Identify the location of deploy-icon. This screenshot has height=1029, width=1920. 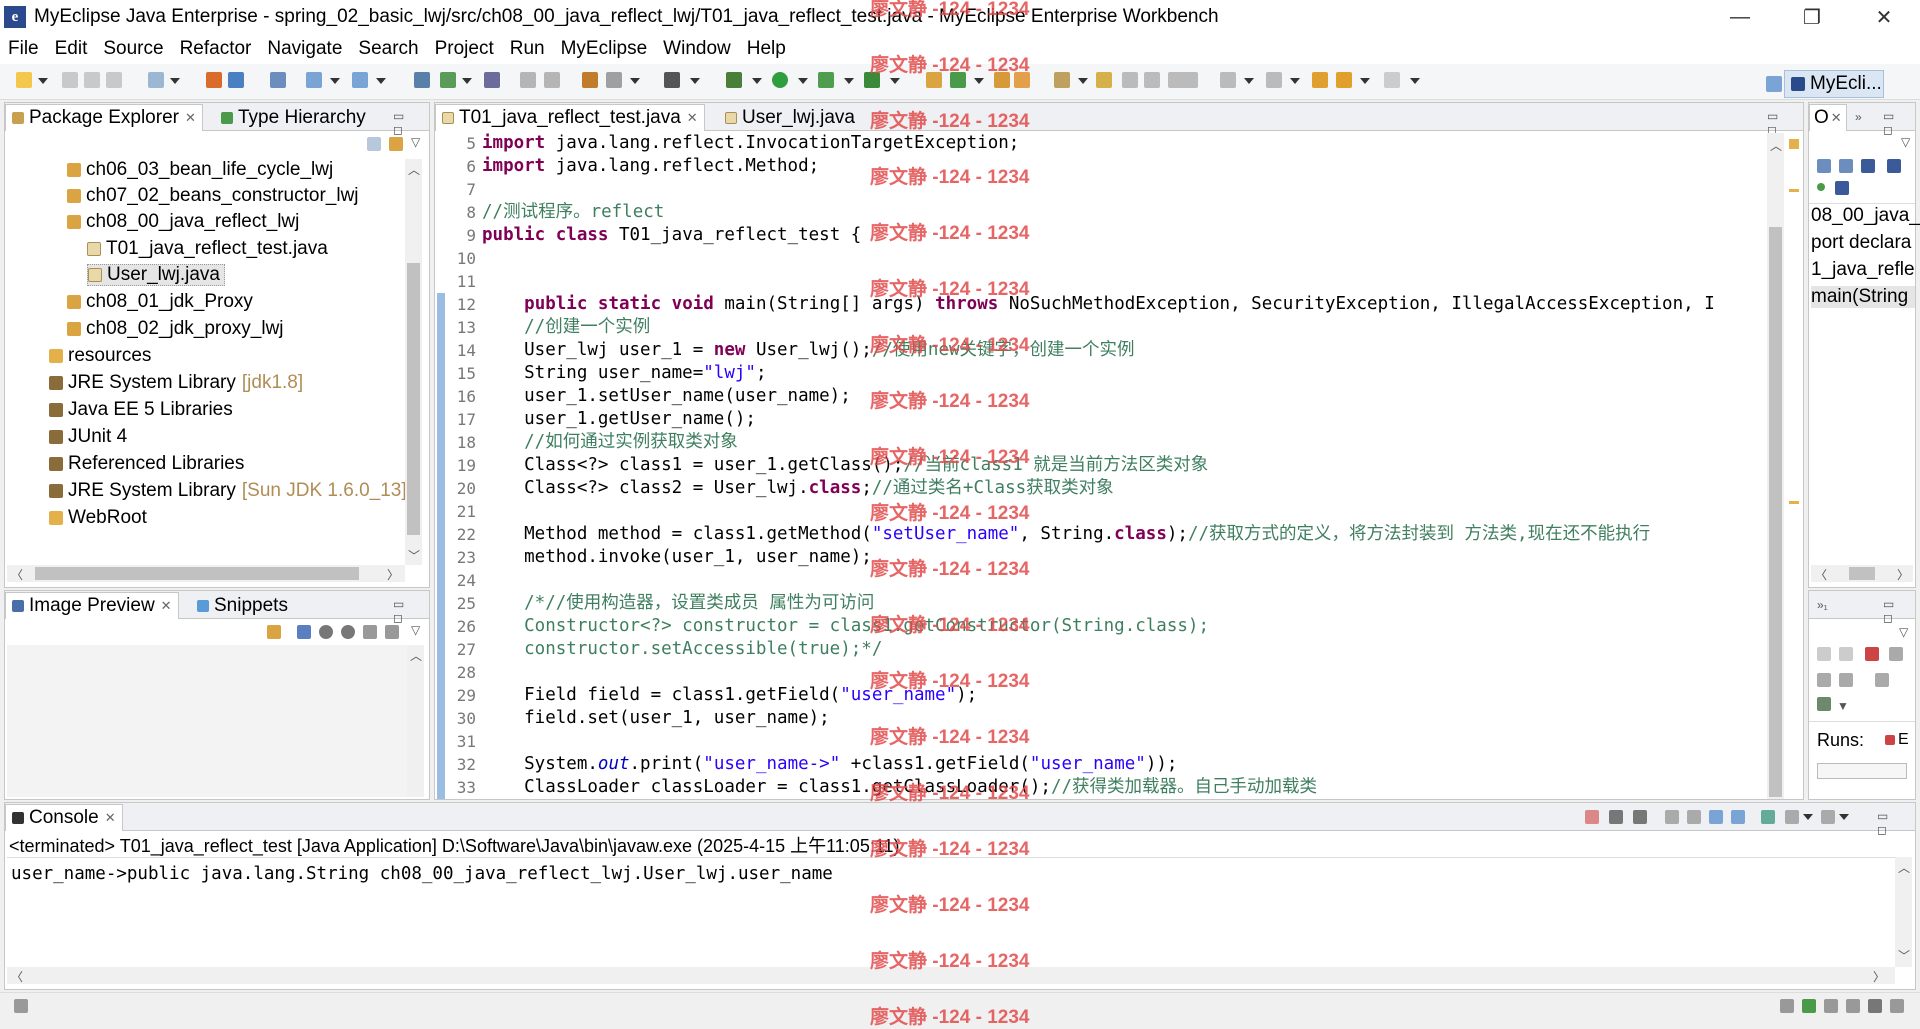
(214, 80).